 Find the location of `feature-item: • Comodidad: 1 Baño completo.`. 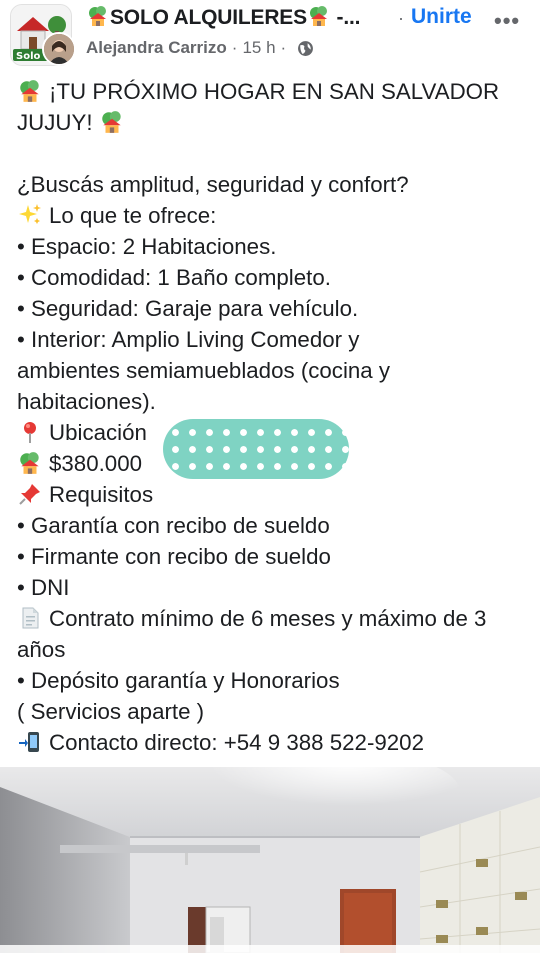

feature-item: • Comodidad: 1 Baño completo. is located at coordinates (174, 277).